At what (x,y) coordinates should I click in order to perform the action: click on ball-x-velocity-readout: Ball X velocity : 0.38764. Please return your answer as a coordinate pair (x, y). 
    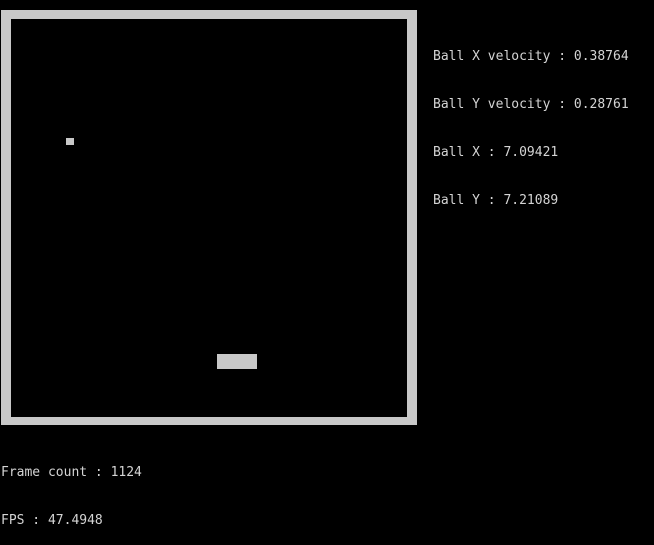
    Looking at the image, I should click on (531, 56).